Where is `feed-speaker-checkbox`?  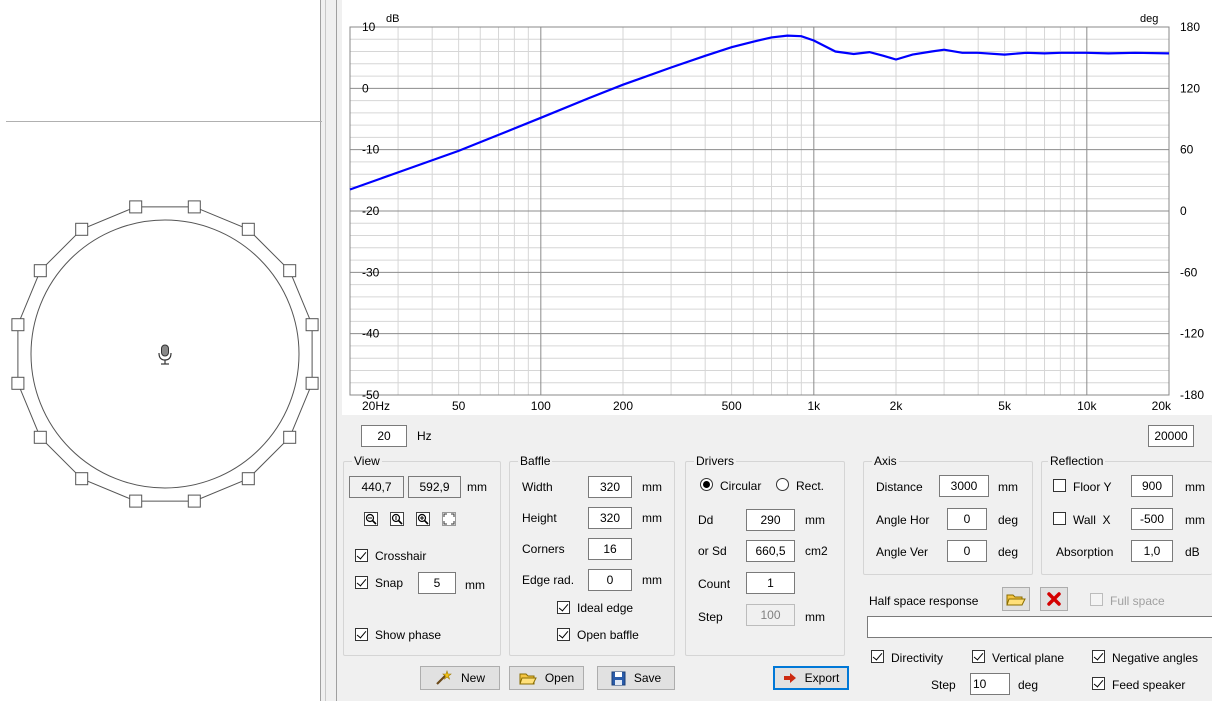
feed-speaker-checkbox is located at coordinates (1098, 683).